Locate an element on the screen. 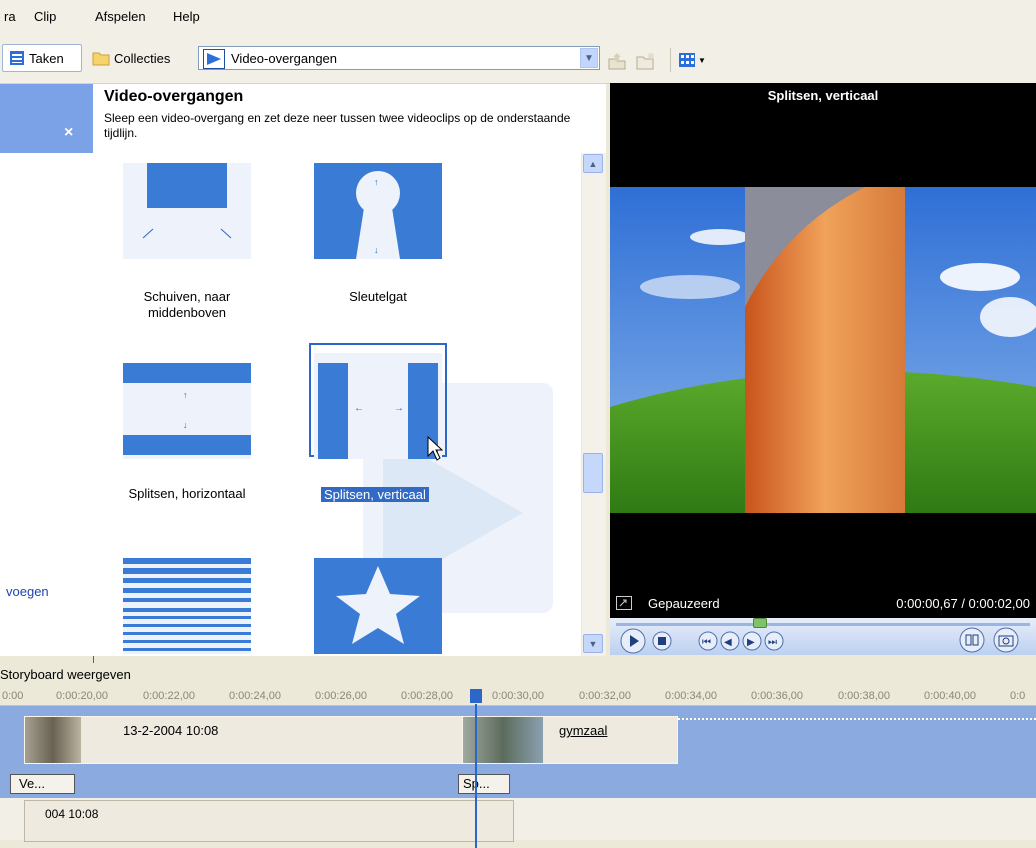 This screenshot has width=1036, height=848. close-icon: × is located at coordinates (68, 133).